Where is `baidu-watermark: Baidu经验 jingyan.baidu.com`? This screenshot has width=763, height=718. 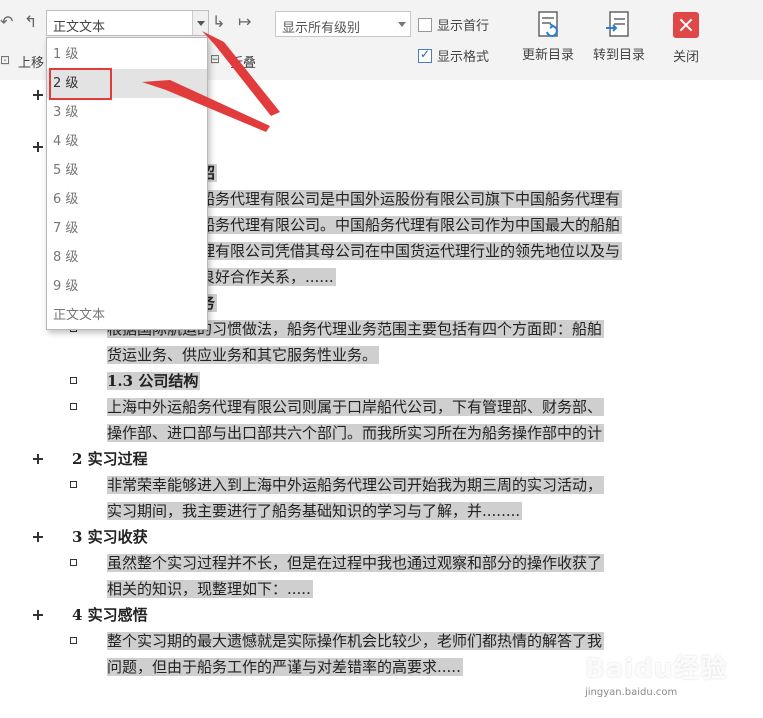
baidu-watermark: Baidu经验 jingyan.baidu.com is located at coordinates (656, 673).